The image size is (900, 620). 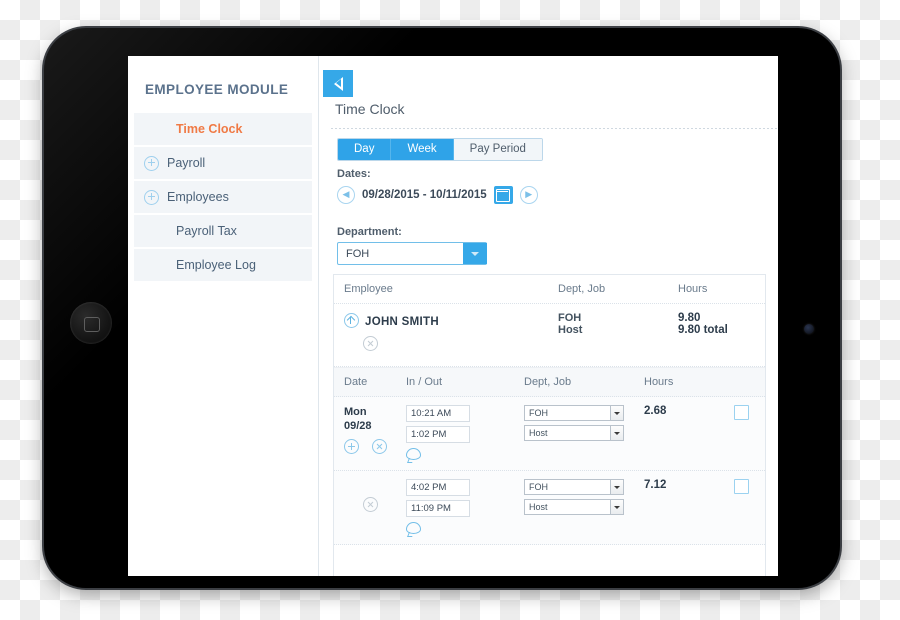 I want to click on column-header-employee: Employee, so click(x=368, y=289).